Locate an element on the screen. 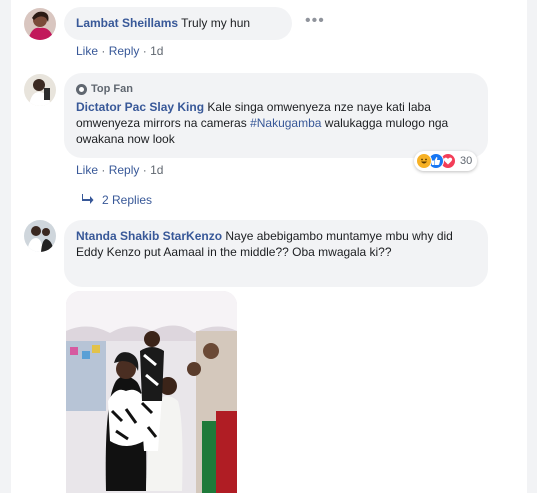 The width and height of the screenshot is (537, 493). more-horizontal-icon: ••• is located at coordinates (315, 21).